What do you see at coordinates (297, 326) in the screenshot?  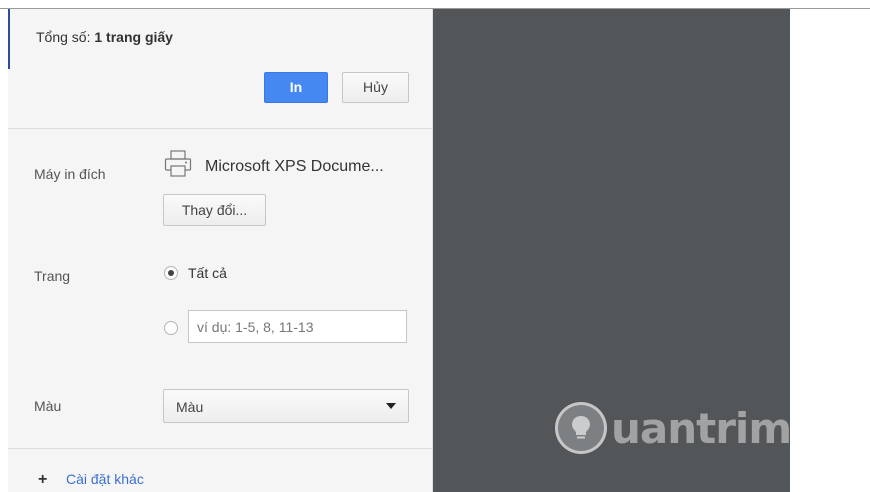 I see `pages-range-input` at bounding box center [297, 326].